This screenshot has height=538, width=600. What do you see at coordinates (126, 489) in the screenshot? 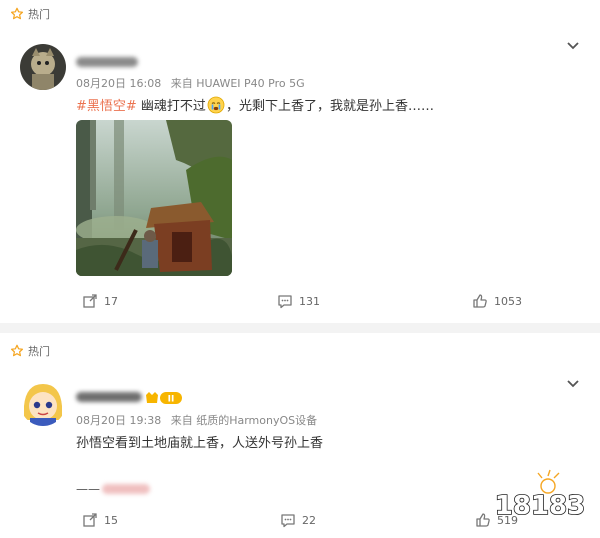
I see `signature-redacted` at bounding box center [126, 489].